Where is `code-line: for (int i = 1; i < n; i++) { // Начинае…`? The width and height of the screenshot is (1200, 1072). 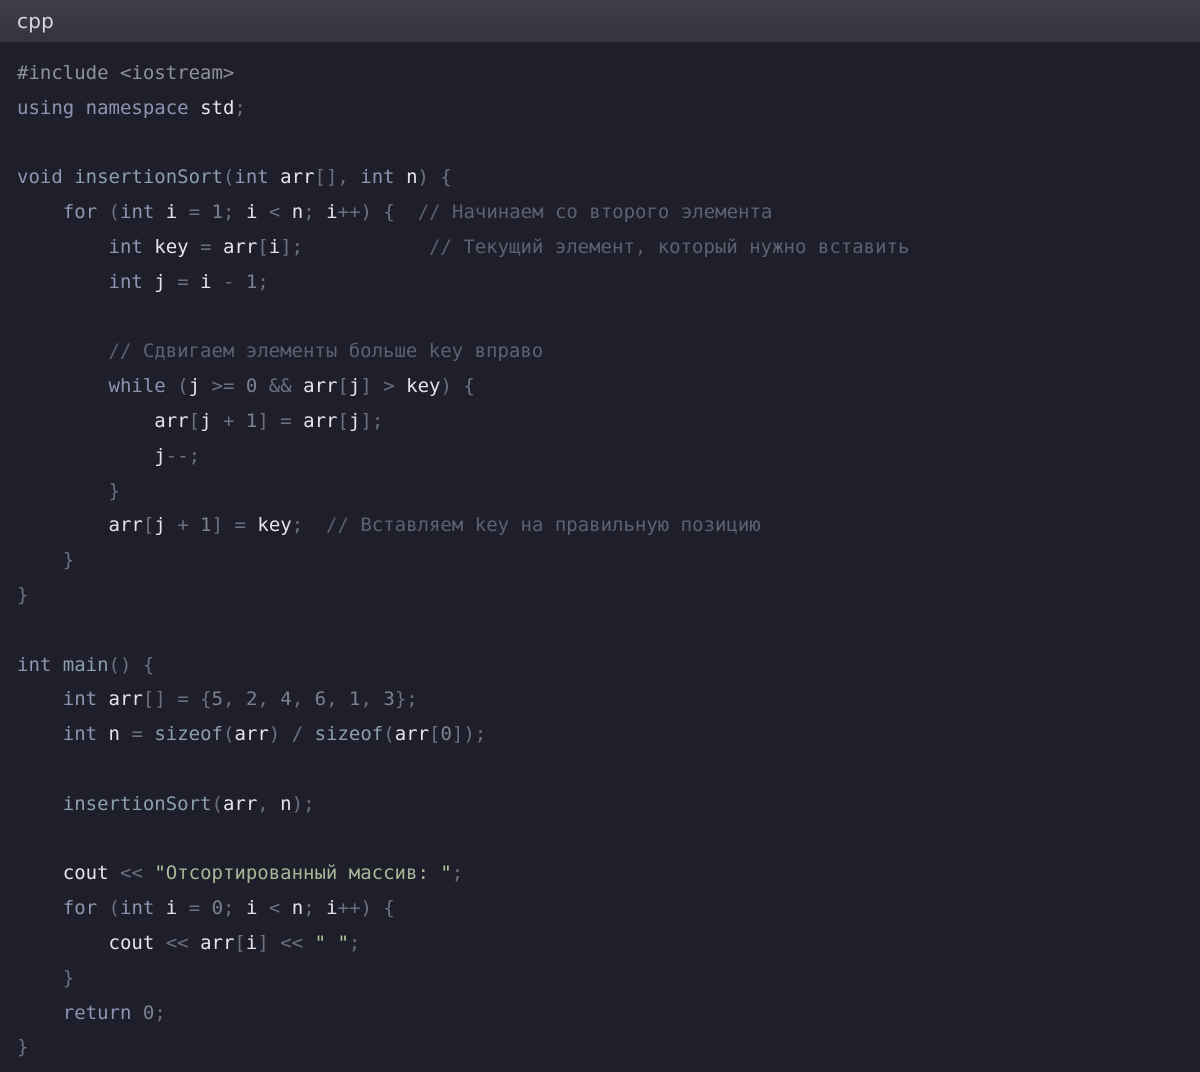 code-line: for (int i = 1; i < n; i++) { // Начинае… is located at coordinates (608, 212).